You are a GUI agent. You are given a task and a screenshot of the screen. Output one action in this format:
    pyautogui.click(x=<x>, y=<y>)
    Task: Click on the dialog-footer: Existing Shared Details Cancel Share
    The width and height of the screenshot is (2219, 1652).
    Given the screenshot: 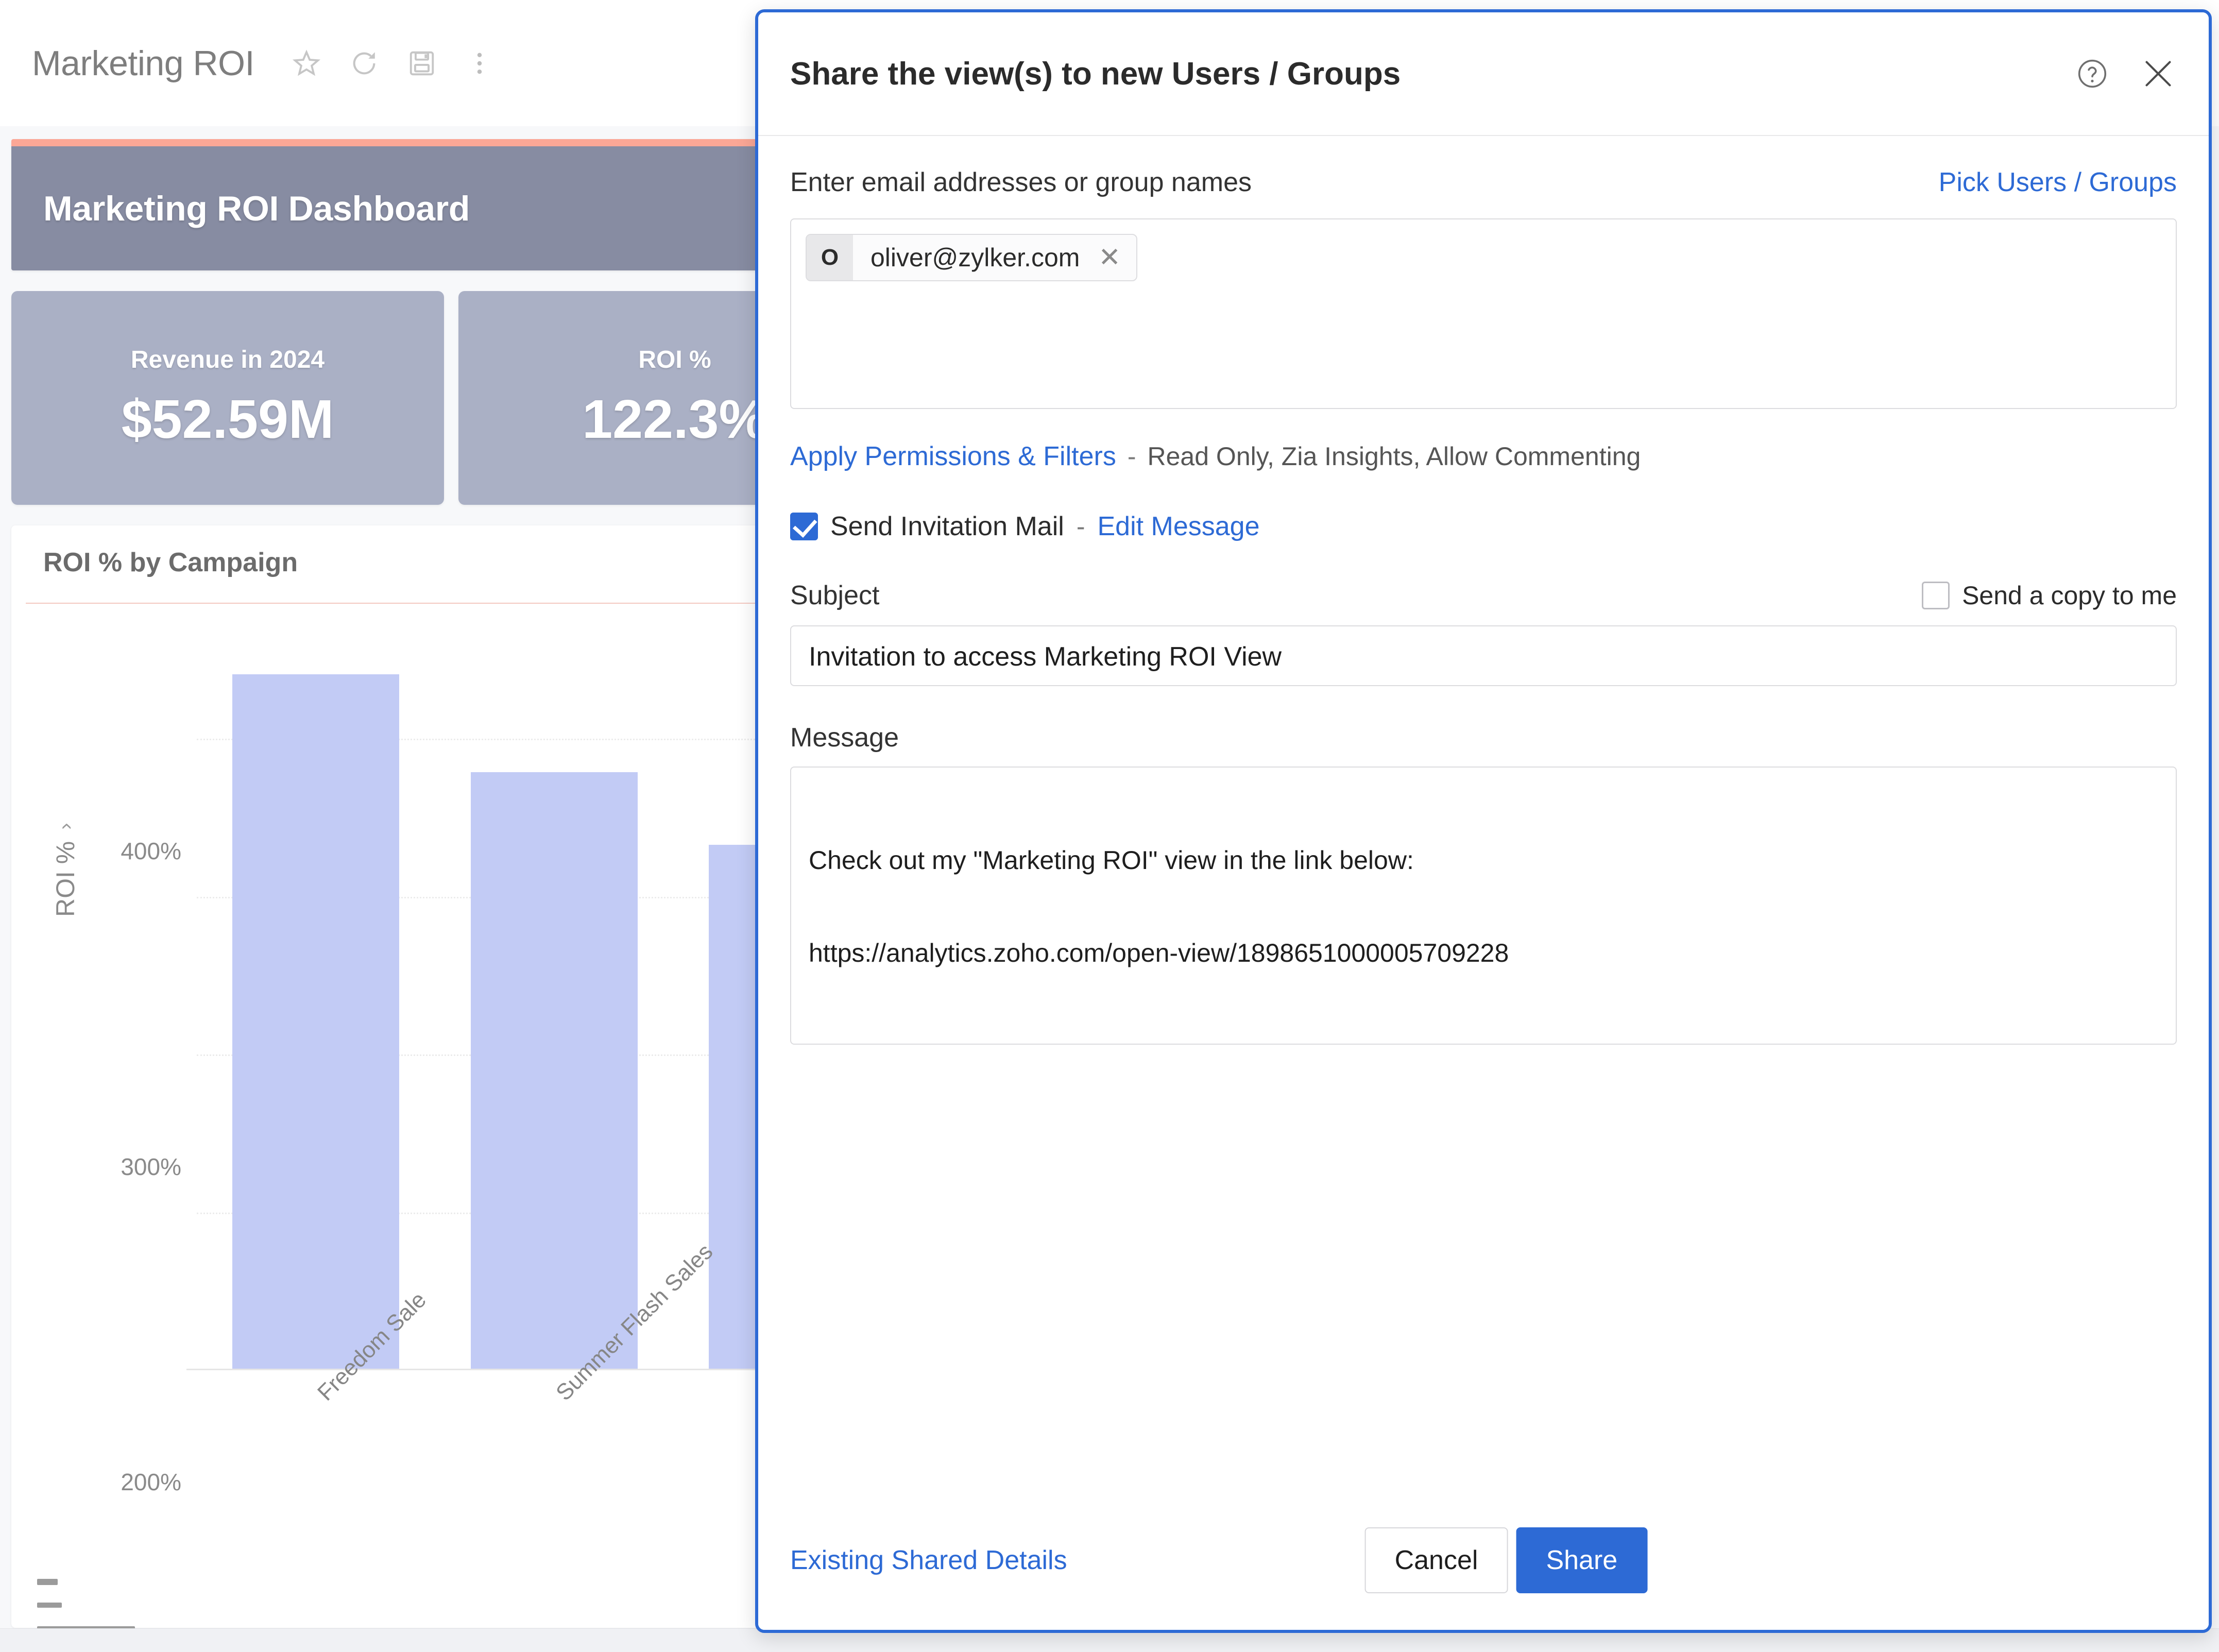 What is the action you would take?
    pyautogui.click(x=1483, y=1560)
    